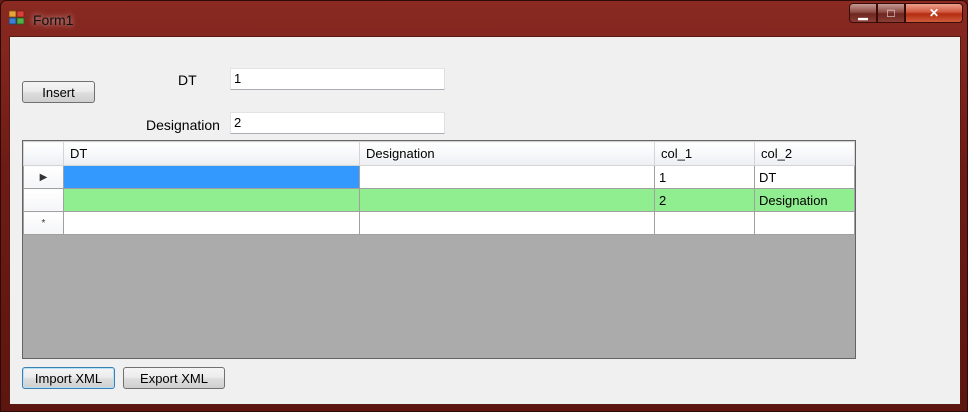 This screenshot has height=412, width=968. I want to click on grid-header-row: DT Designation col_1 col_2, so click(439, 153).